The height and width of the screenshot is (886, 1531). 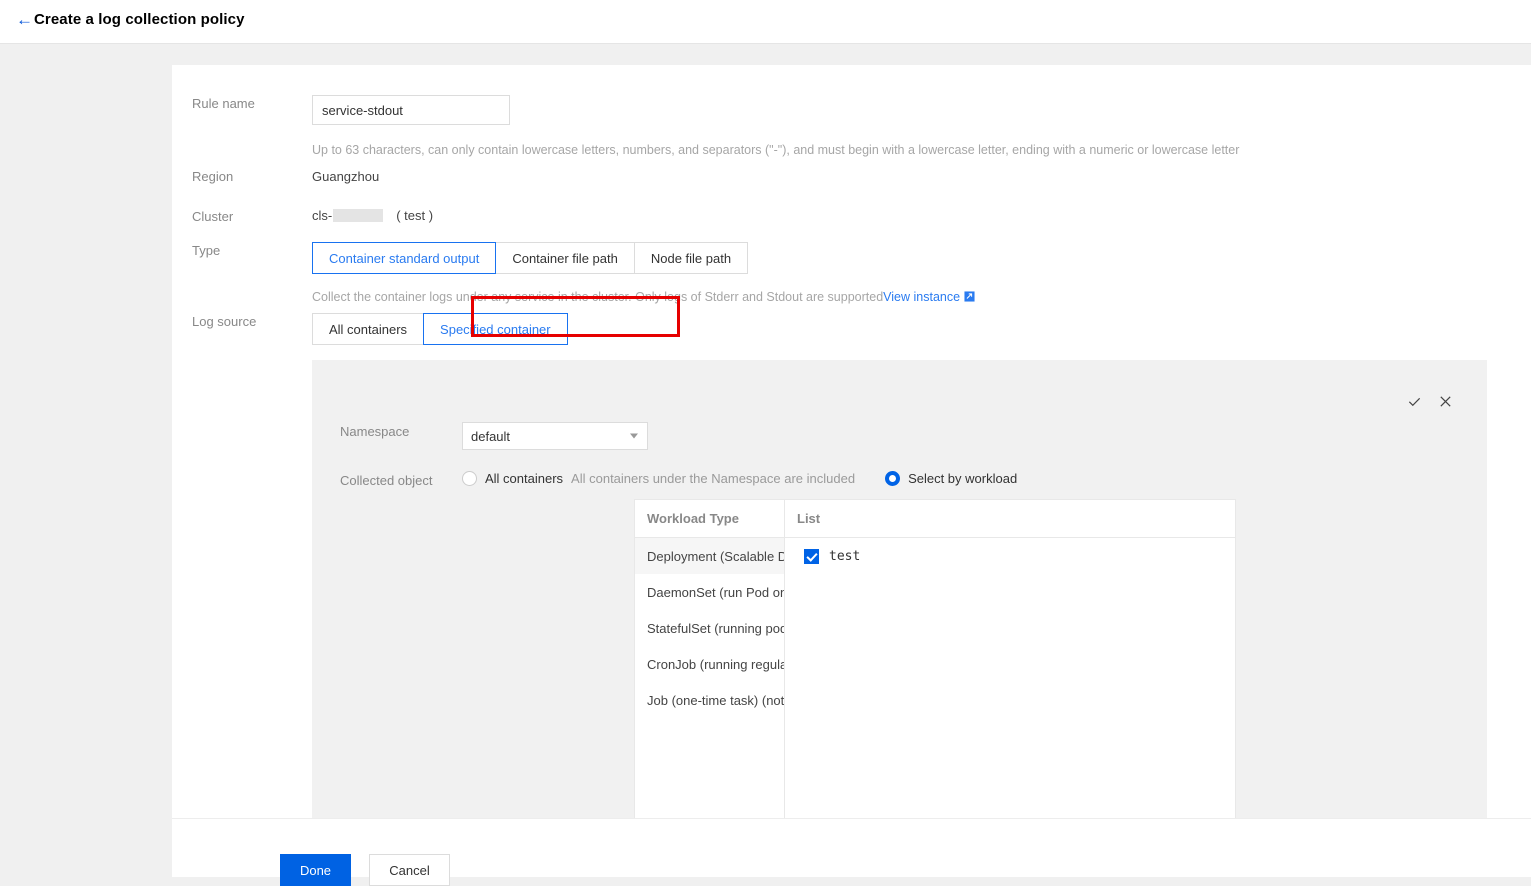 What do you see at coordinates (213, 176) in the screenshot?
I see `region-label: Region` at bounding box center [213, 176].